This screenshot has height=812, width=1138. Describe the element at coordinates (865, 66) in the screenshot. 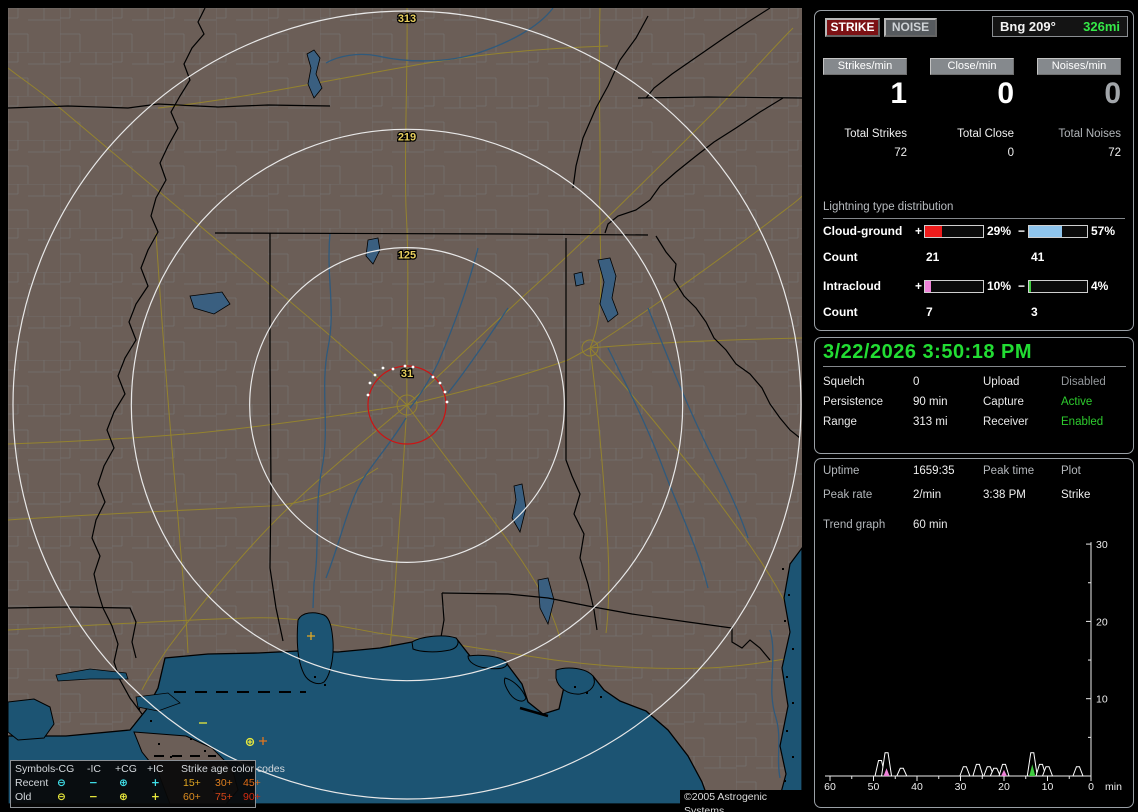

I see `strikes-per-min-button: Strikes/min` at that location.